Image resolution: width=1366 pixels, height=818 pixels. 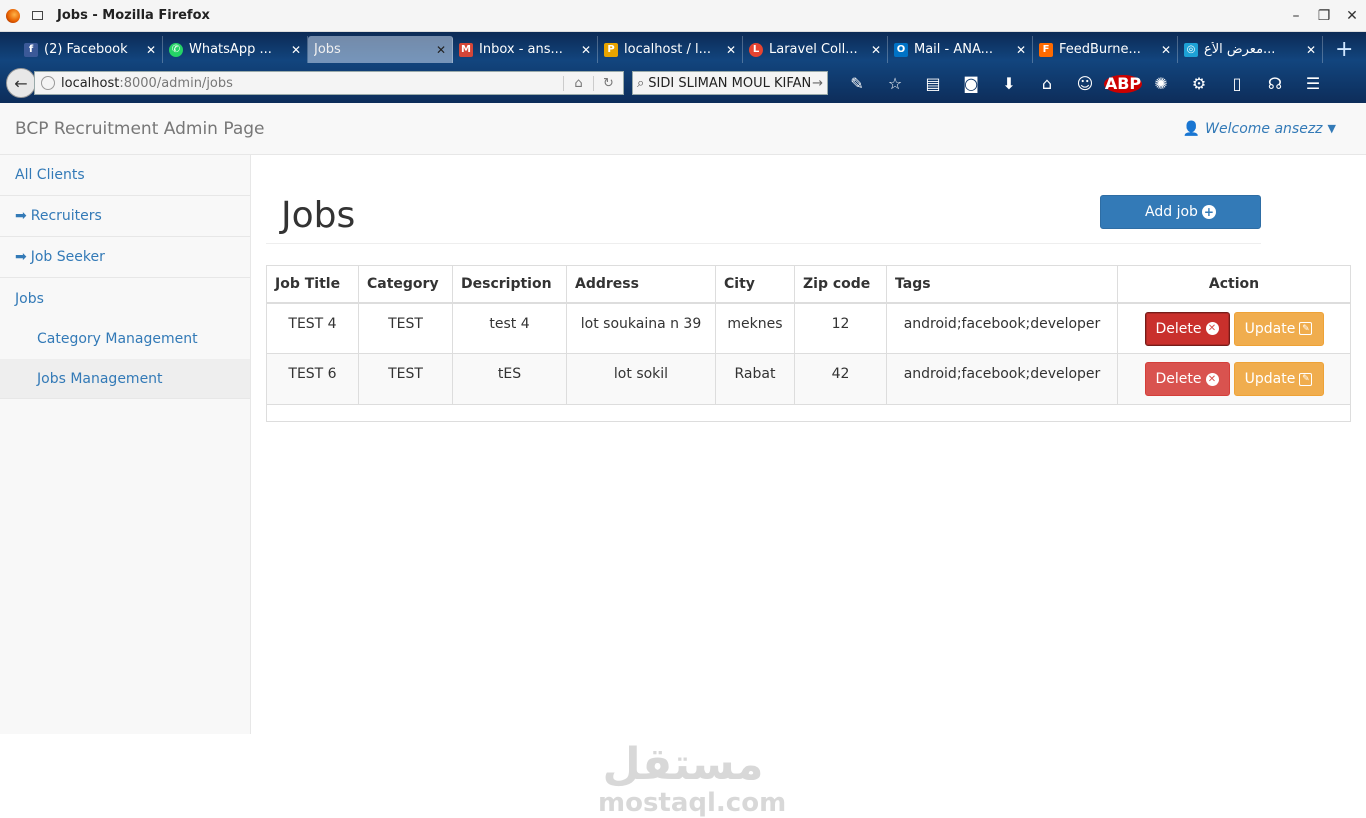 I want to click on tab-laravel: L Laravel Coll... ✕, so click(x=815, y=49).